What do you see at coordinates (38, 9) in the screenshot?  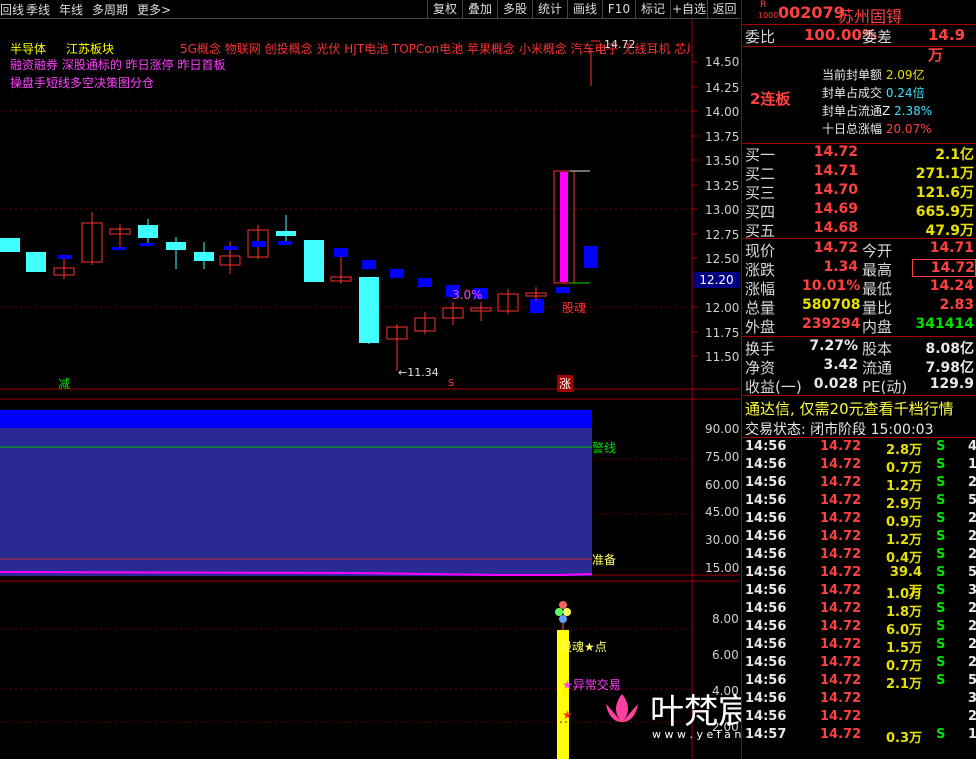 I see `tab-quarter-line: 季线` at bounding box center [38, 9].